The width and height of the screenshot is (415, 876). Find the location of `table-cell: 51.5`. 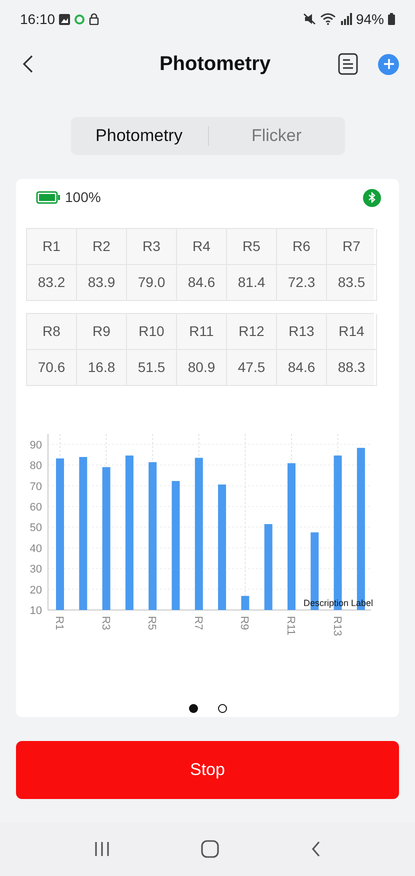

table-cell: 51.5 is located at coordinates (152, 368).